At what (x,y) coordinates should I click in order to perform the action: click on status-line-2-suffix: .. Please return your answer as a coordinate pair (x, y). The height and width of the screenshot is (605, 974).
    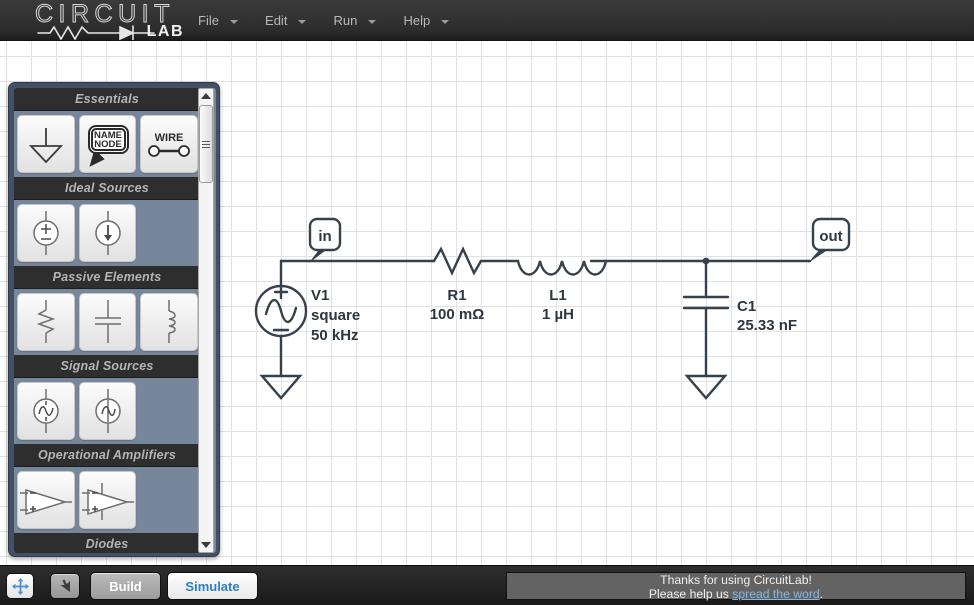
    Looking at the image, I should click on (821, 593).